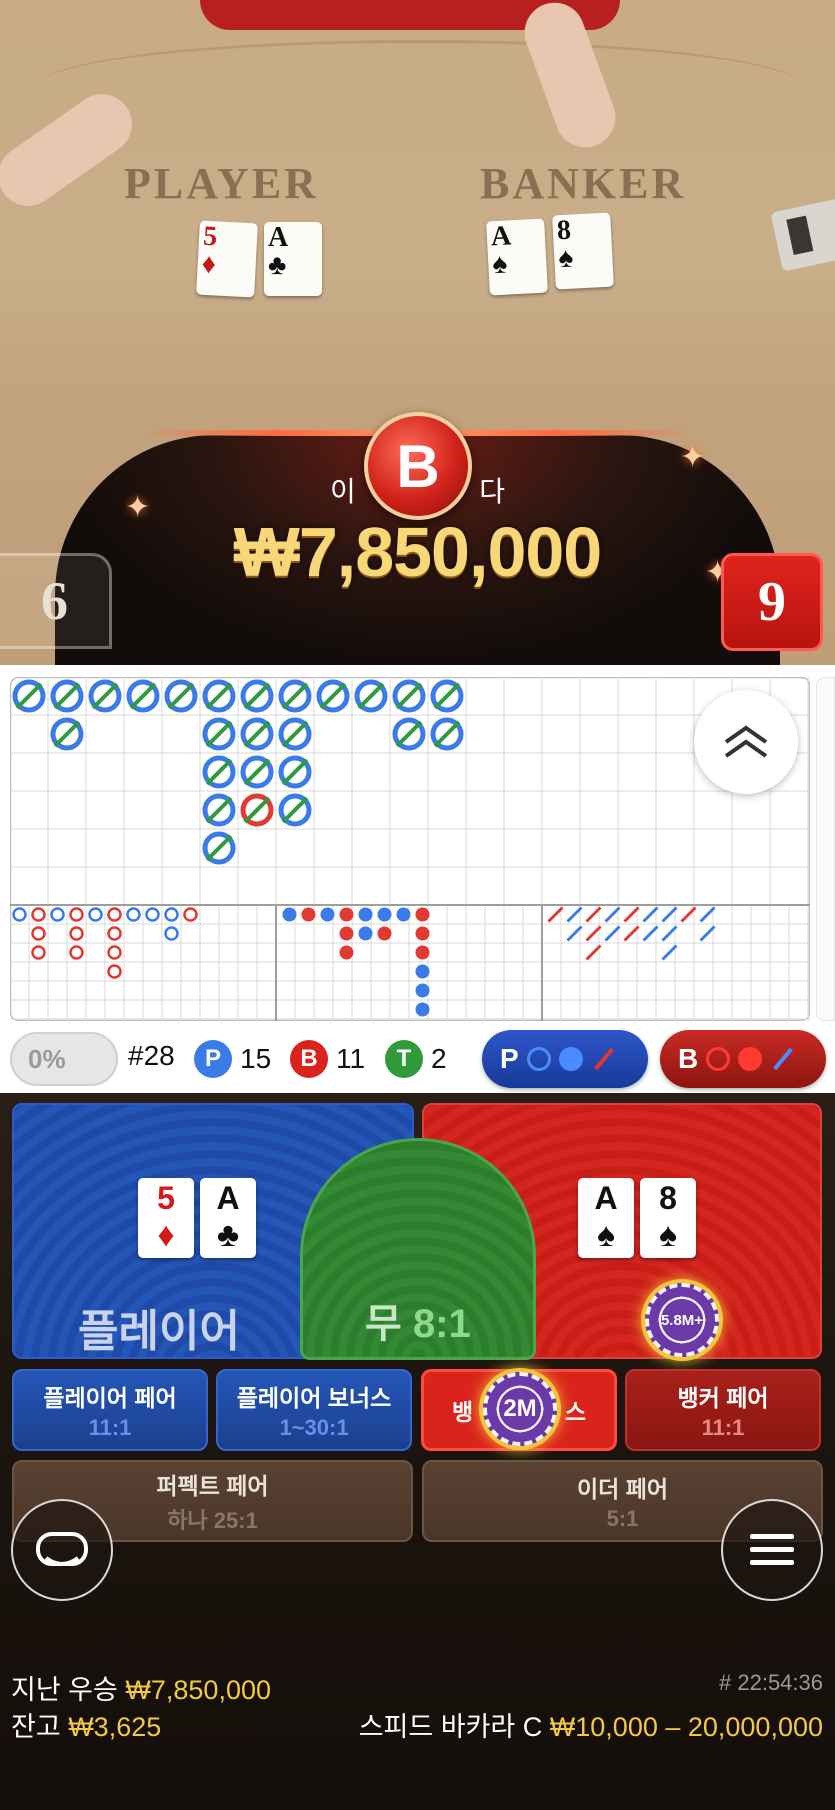 The image size is (835, 1810). I want to click on player-predict-button: P, so click(565, 1059).